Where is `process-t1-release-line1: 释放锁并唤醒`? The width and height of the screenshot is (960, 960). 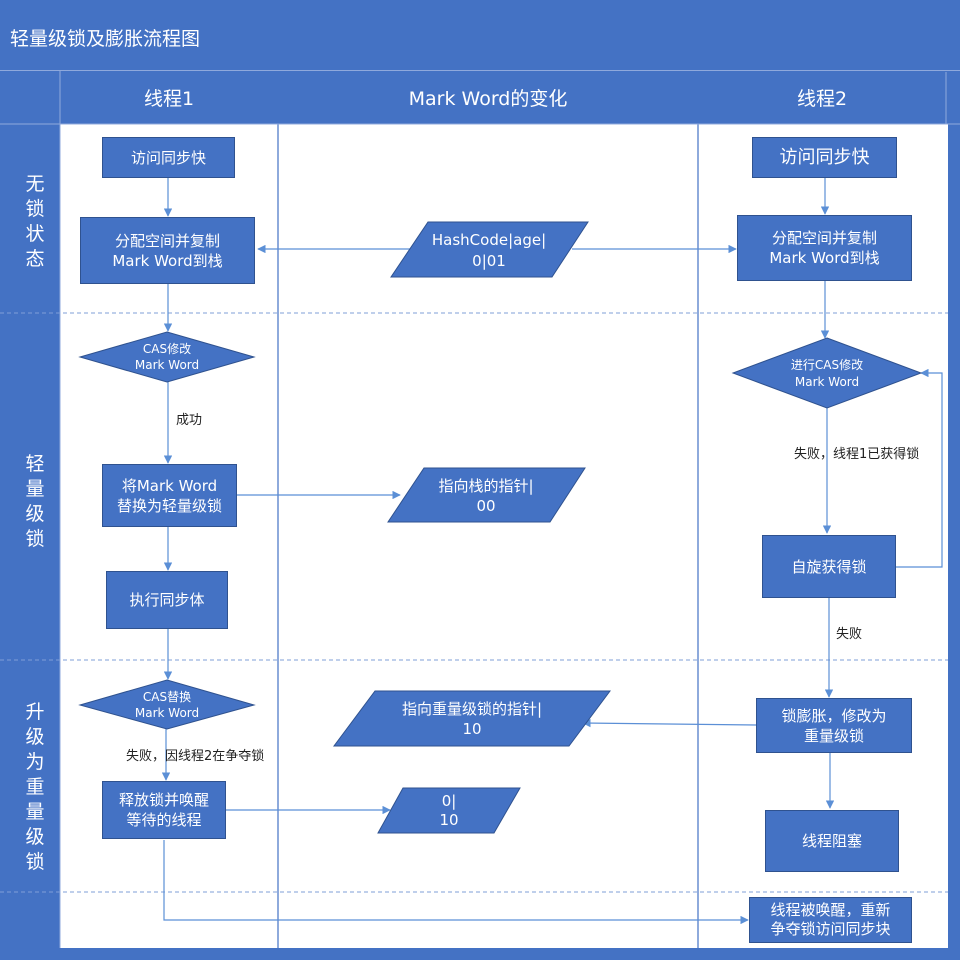 process-t1-release-line1: 释放锁并唤醒 is located at coordinates (163, 800).